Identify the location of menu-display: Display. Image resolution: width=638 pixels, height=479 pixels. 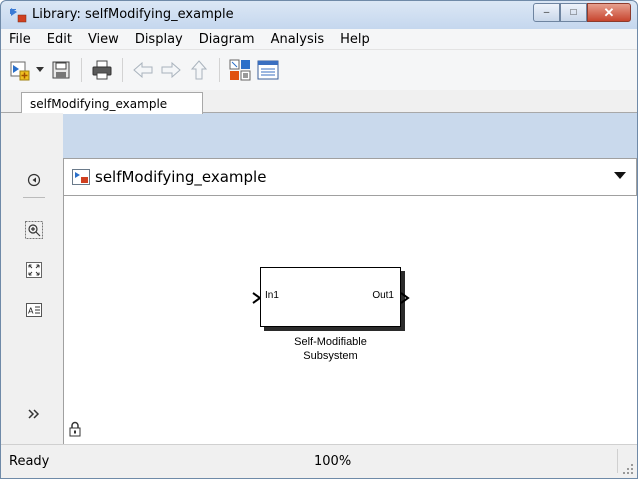
(159, 39).